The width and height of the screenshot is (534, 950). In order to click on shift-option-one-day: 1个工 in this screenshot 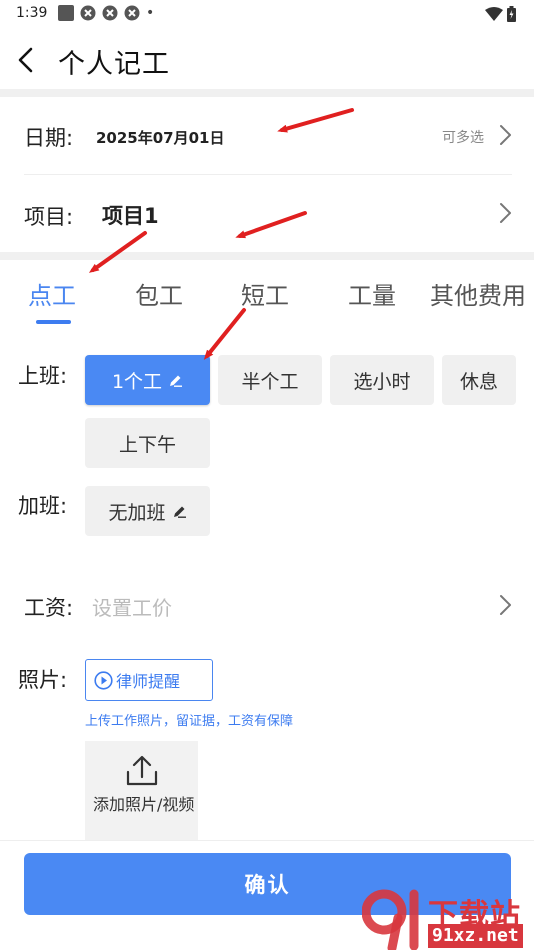, I will do `click(147, 380)`.